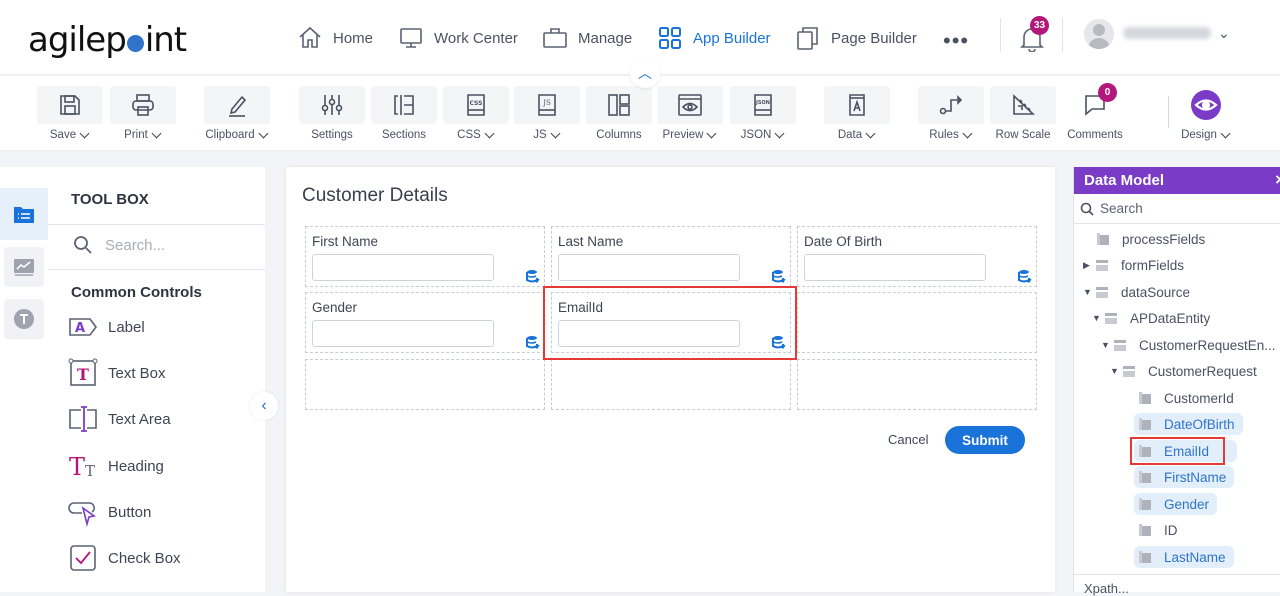  Describe the element at coordinates (649, 267) in the screenshot. I see `last-name-input` at that location.